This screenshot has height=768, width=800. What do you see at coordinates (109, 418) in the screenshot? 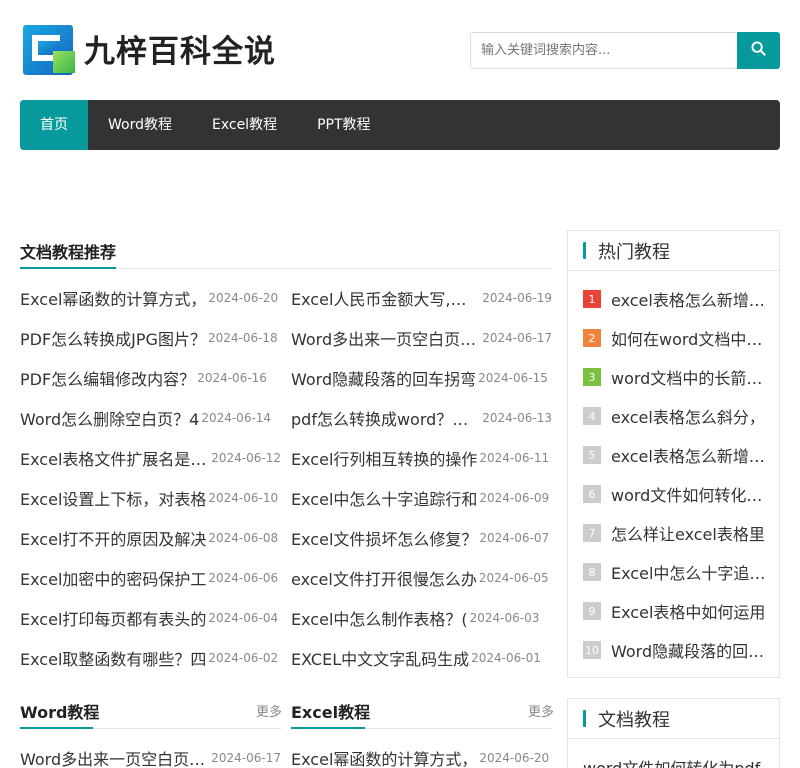
I see `article-title: Word怎么删除空白页？4` at bounding box center [109, 418].